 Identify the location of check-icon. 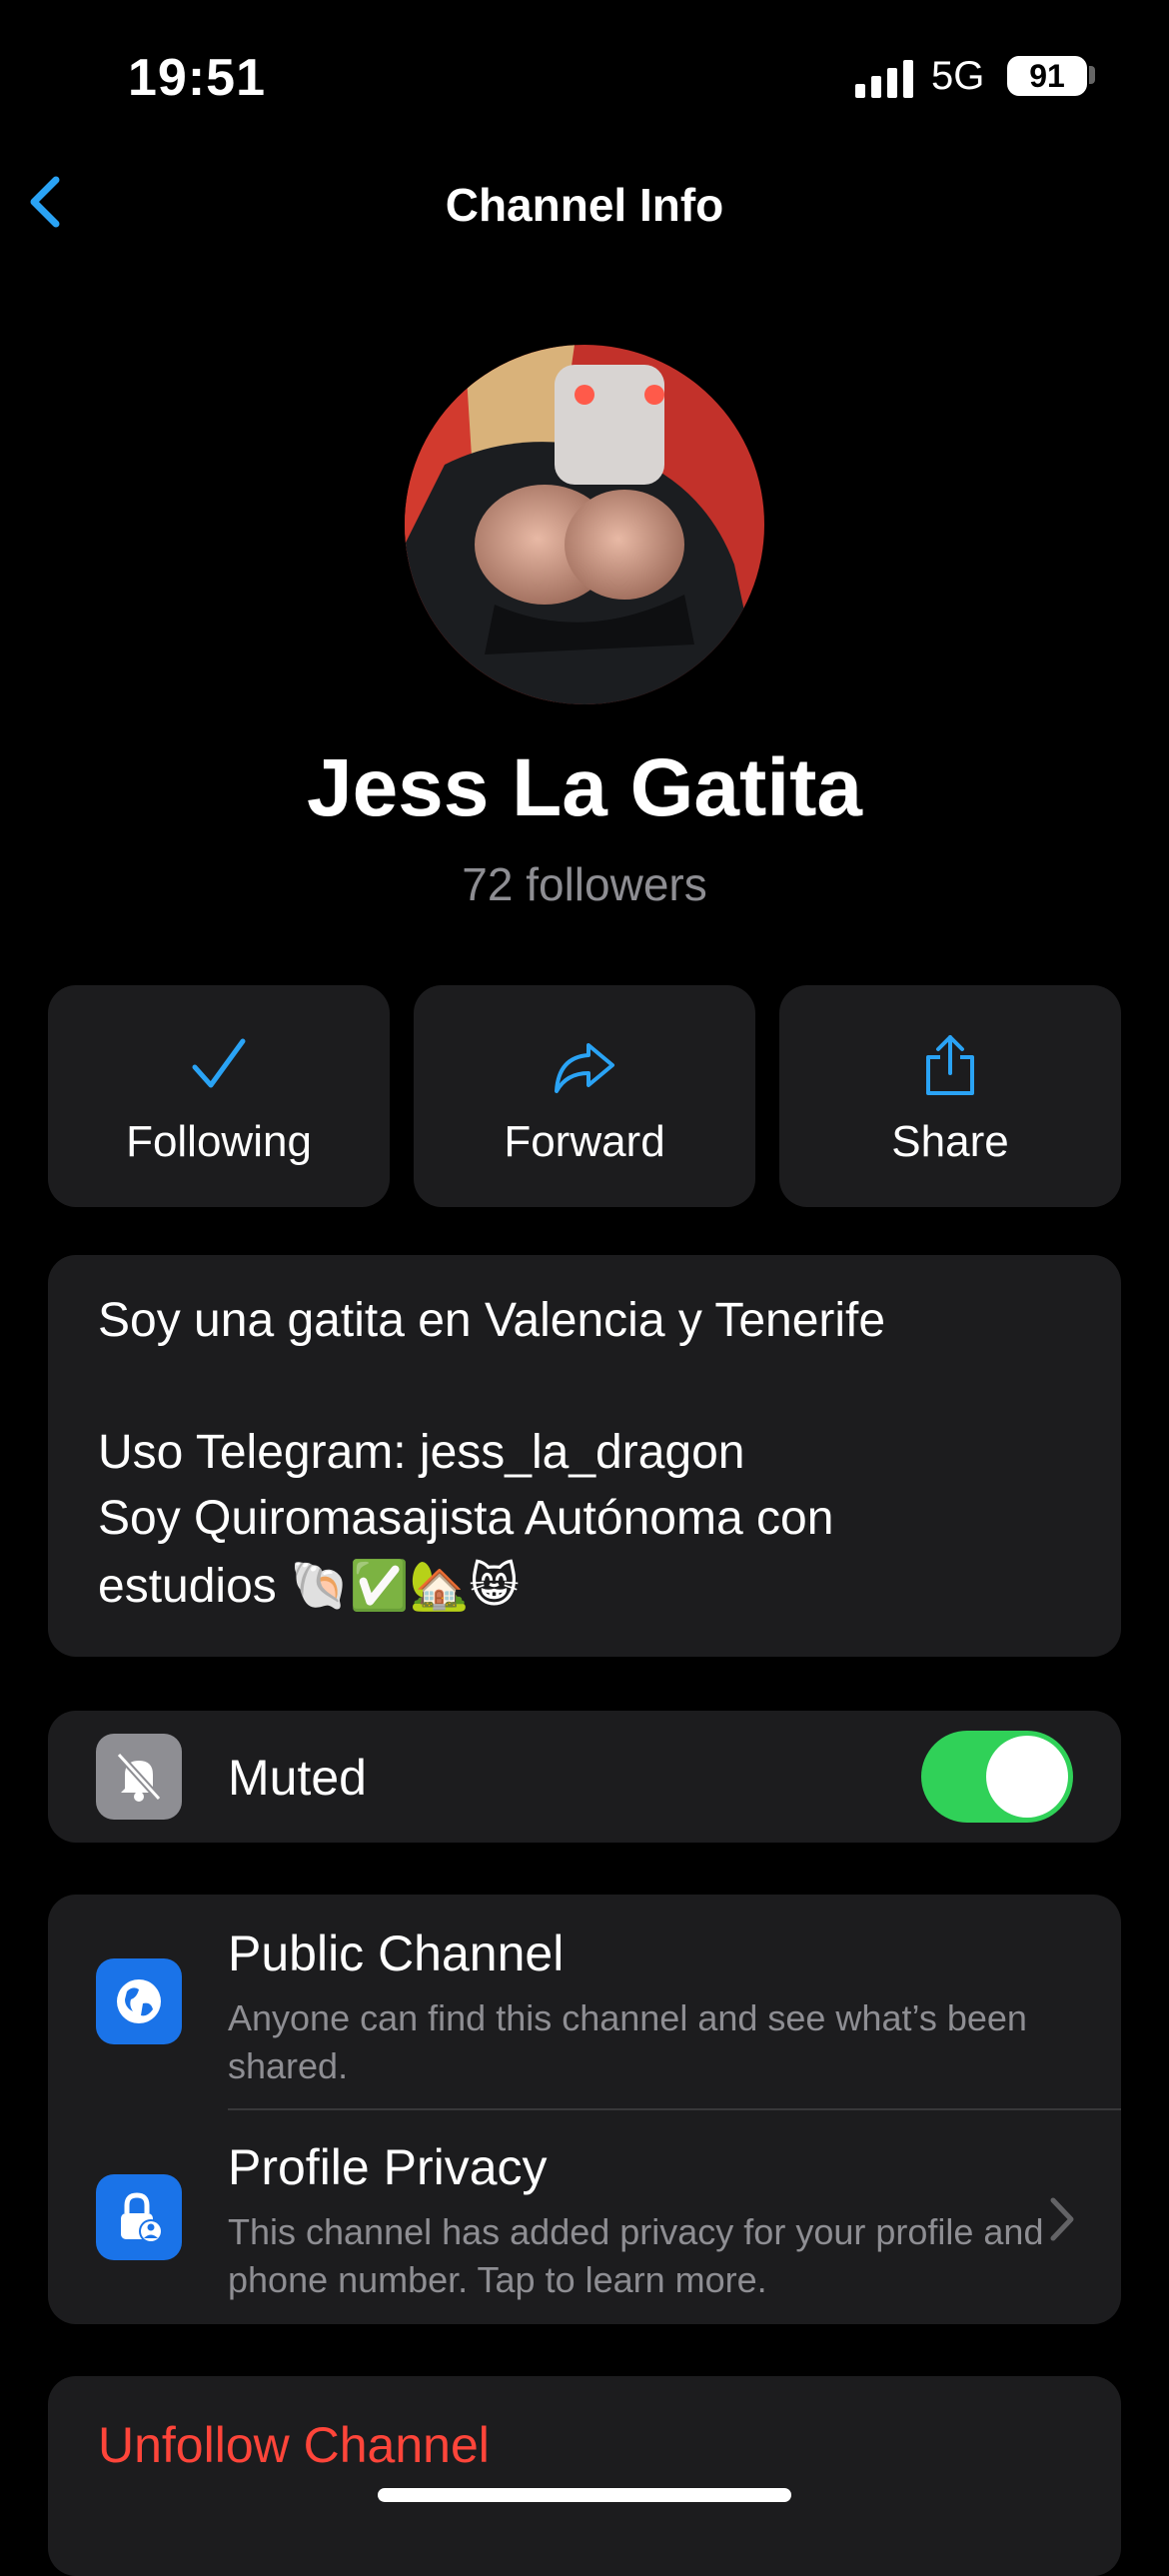
(219, 1063).